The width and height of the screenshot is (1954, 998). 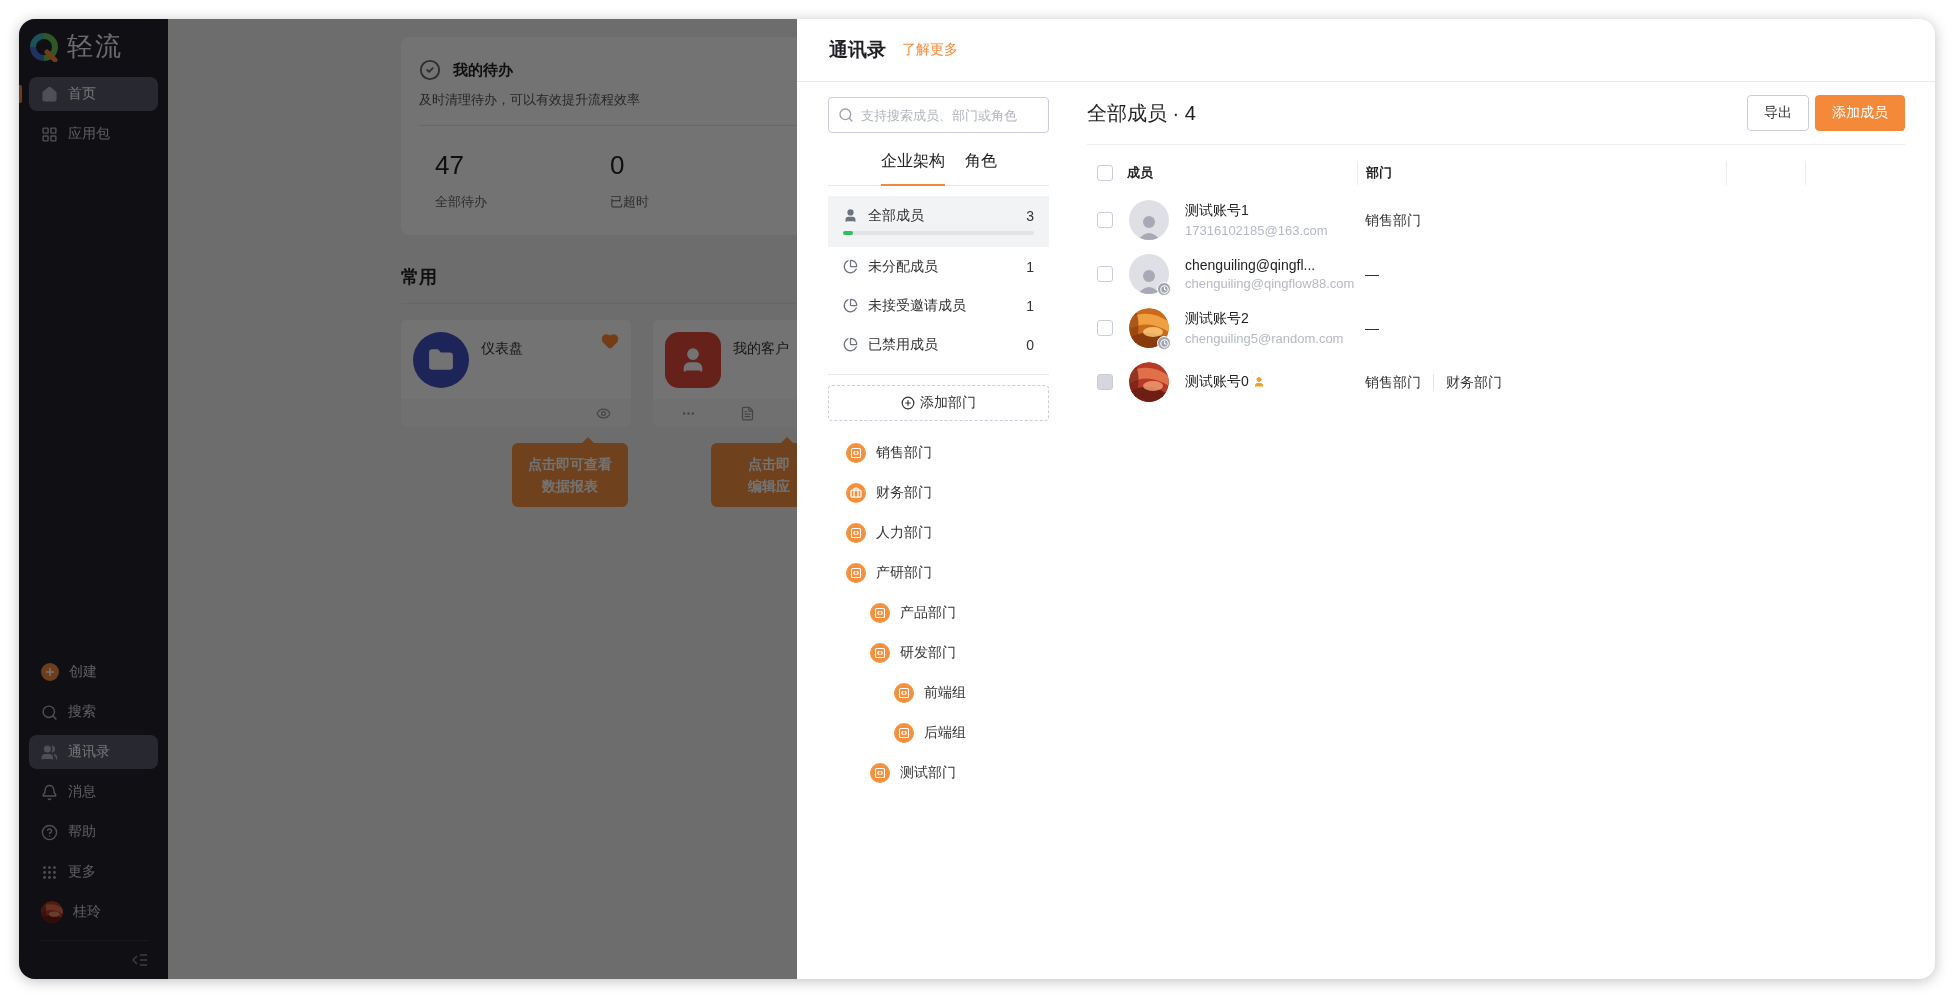 What do you see at coordinates (1217, 211) in the screenshot?
I see `member-name: 测试账号1` at bounding box center [1217, 211].